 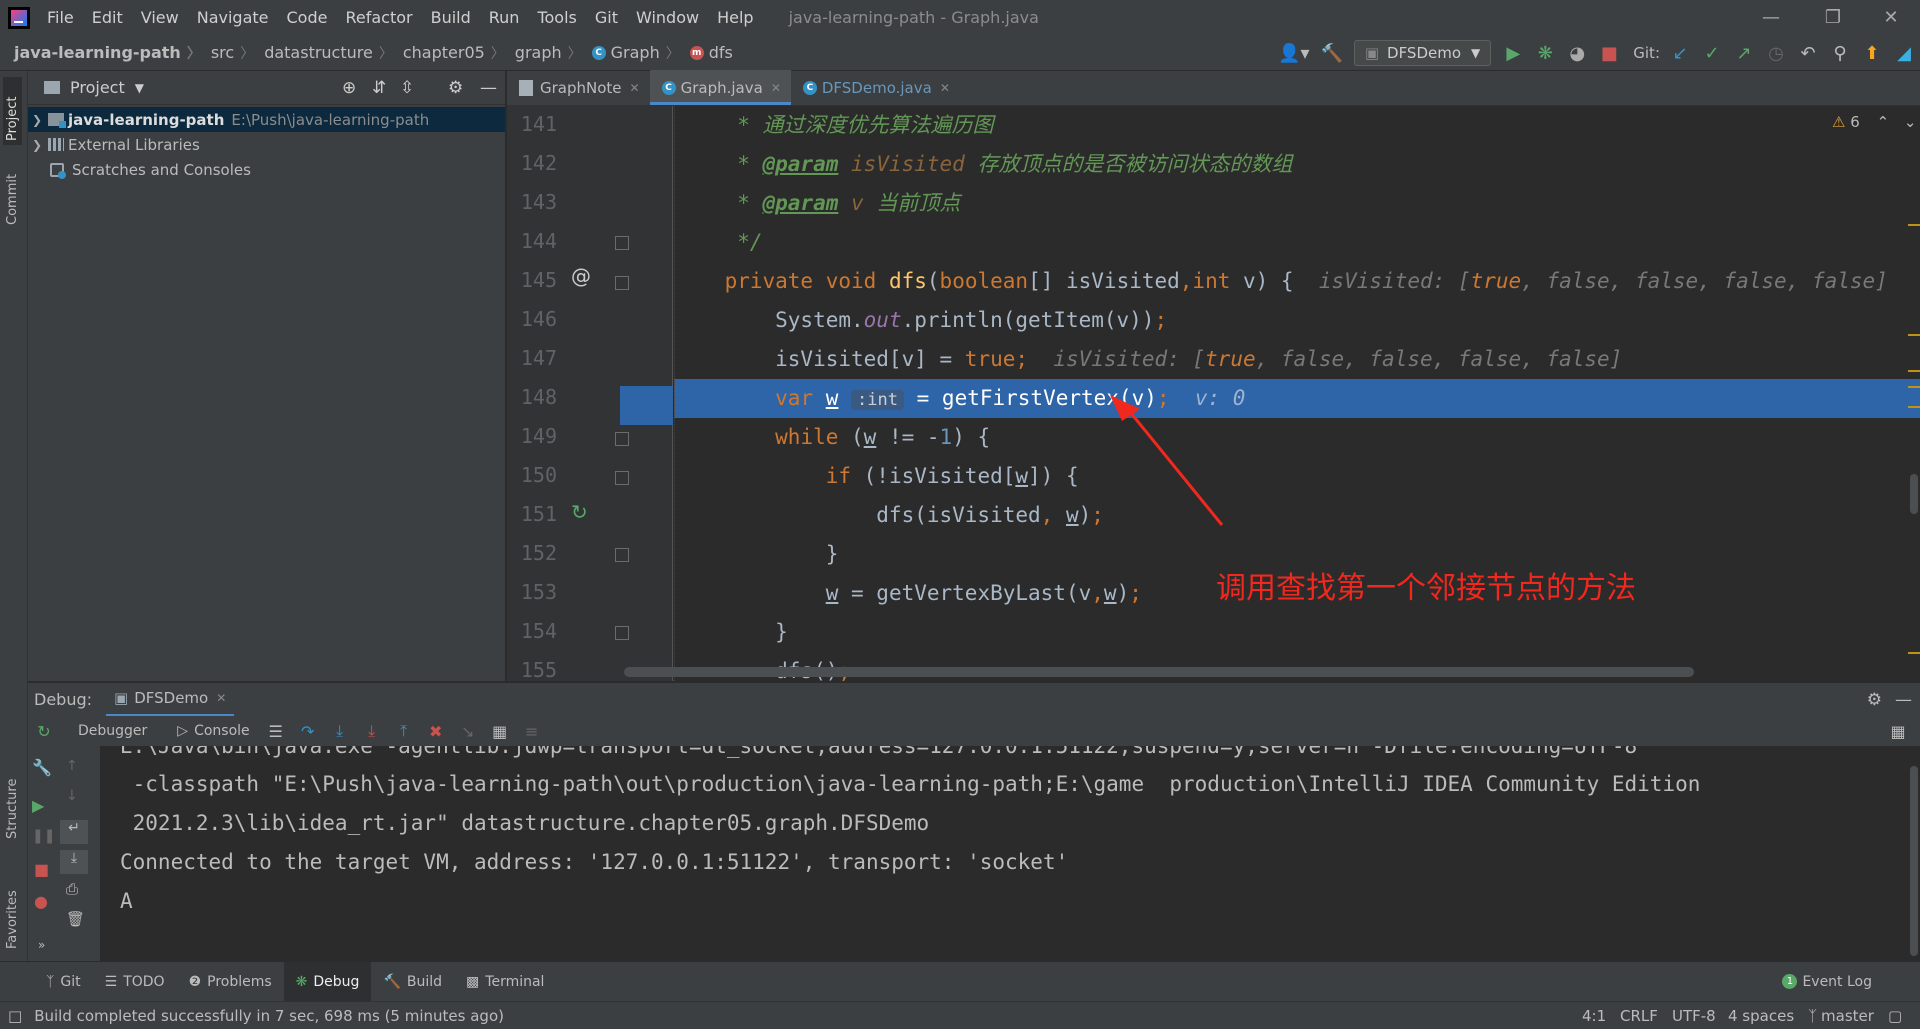 I want to click on more-icon: », so click(x=41, y=945).